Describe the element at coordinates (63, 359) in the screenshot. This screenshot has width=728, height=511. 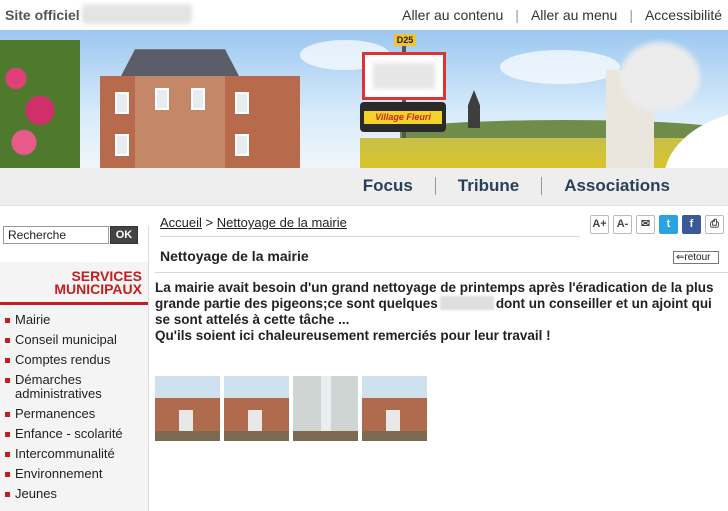
I see `sidebar-item-label: Comptes rendus` at that location.